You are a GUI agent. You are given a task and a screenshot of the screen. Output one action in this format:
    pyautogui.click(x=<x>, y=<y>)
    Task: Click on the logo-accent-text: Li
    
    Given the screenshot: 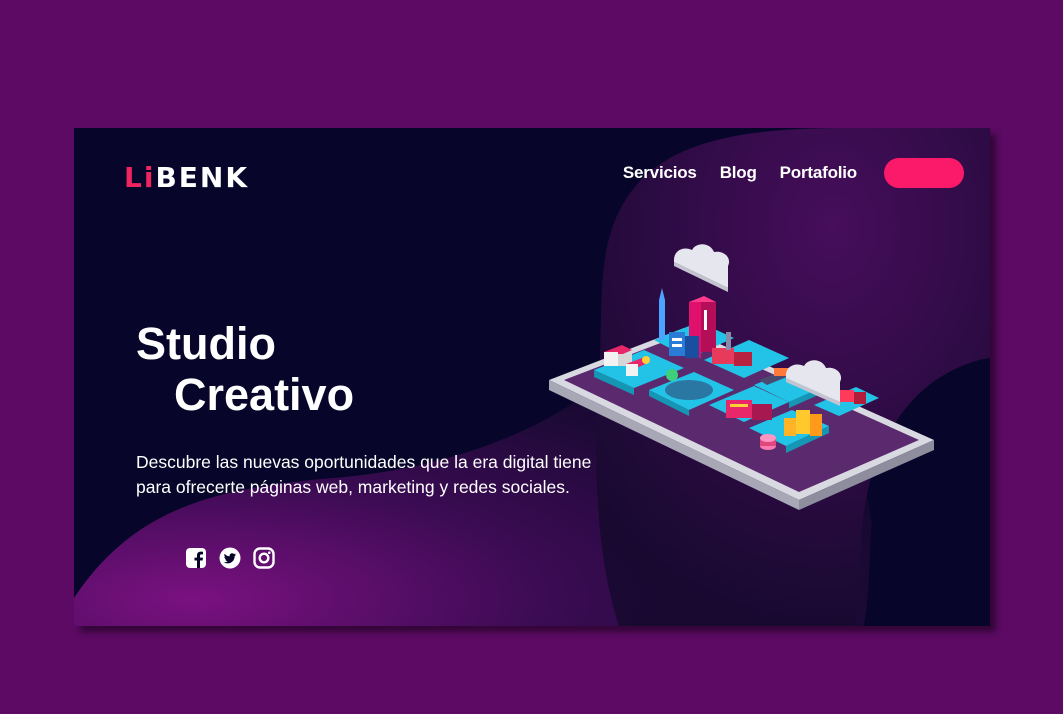 What is the action you would take?
    pyautogui.click(x=140, y=177)
    